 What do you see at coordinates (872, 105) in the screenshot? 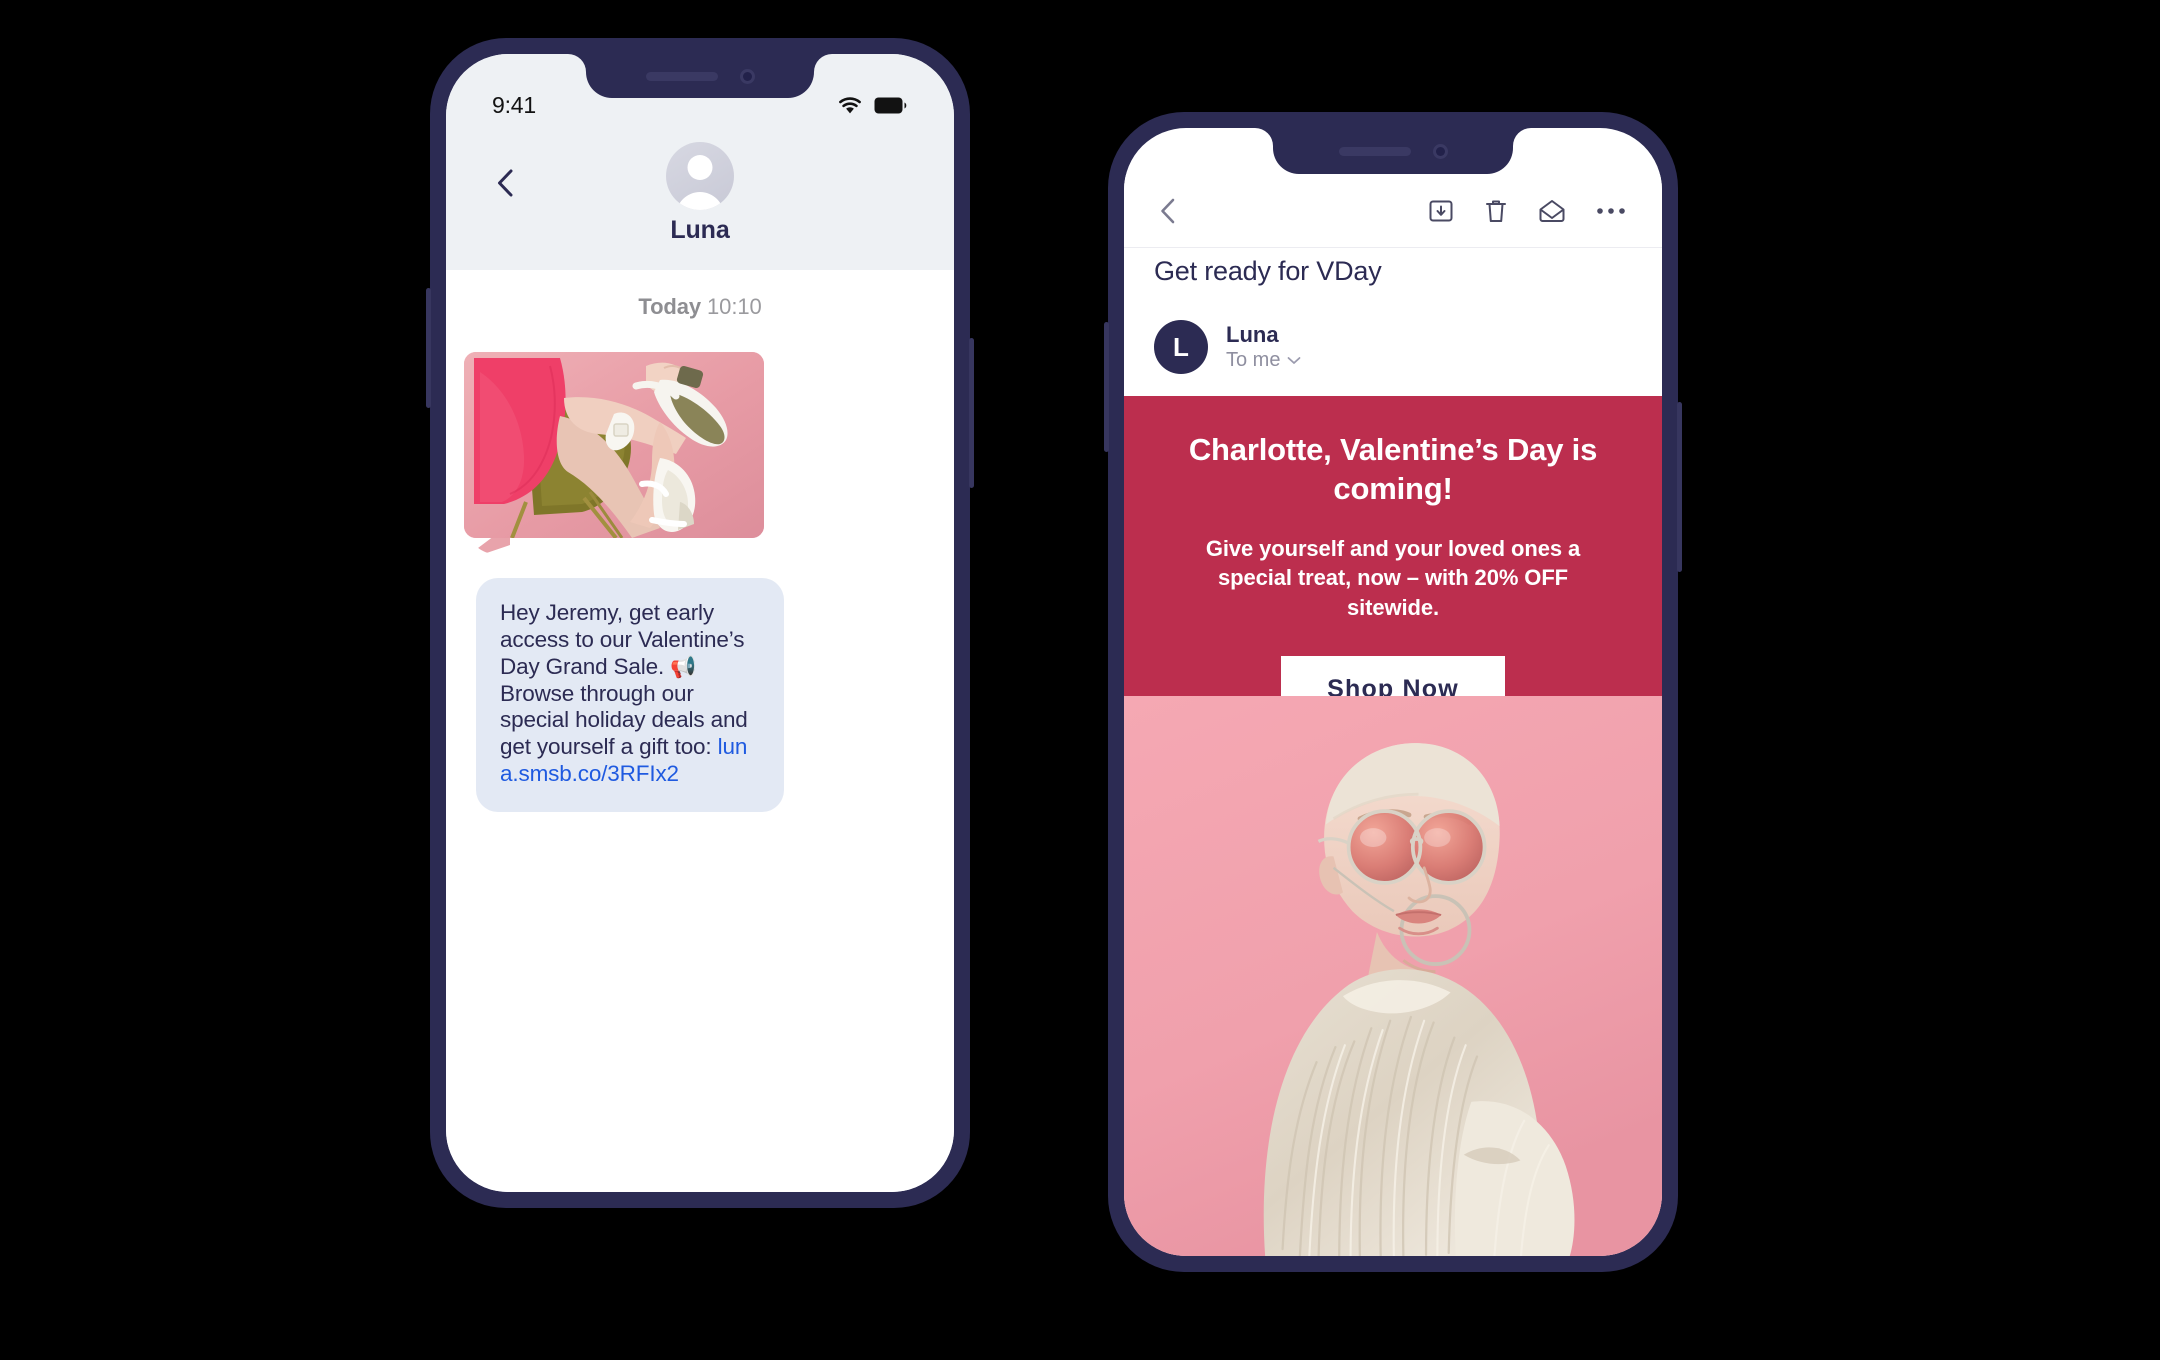
I see `status-bar-icons` at bounding box center [872, 105].